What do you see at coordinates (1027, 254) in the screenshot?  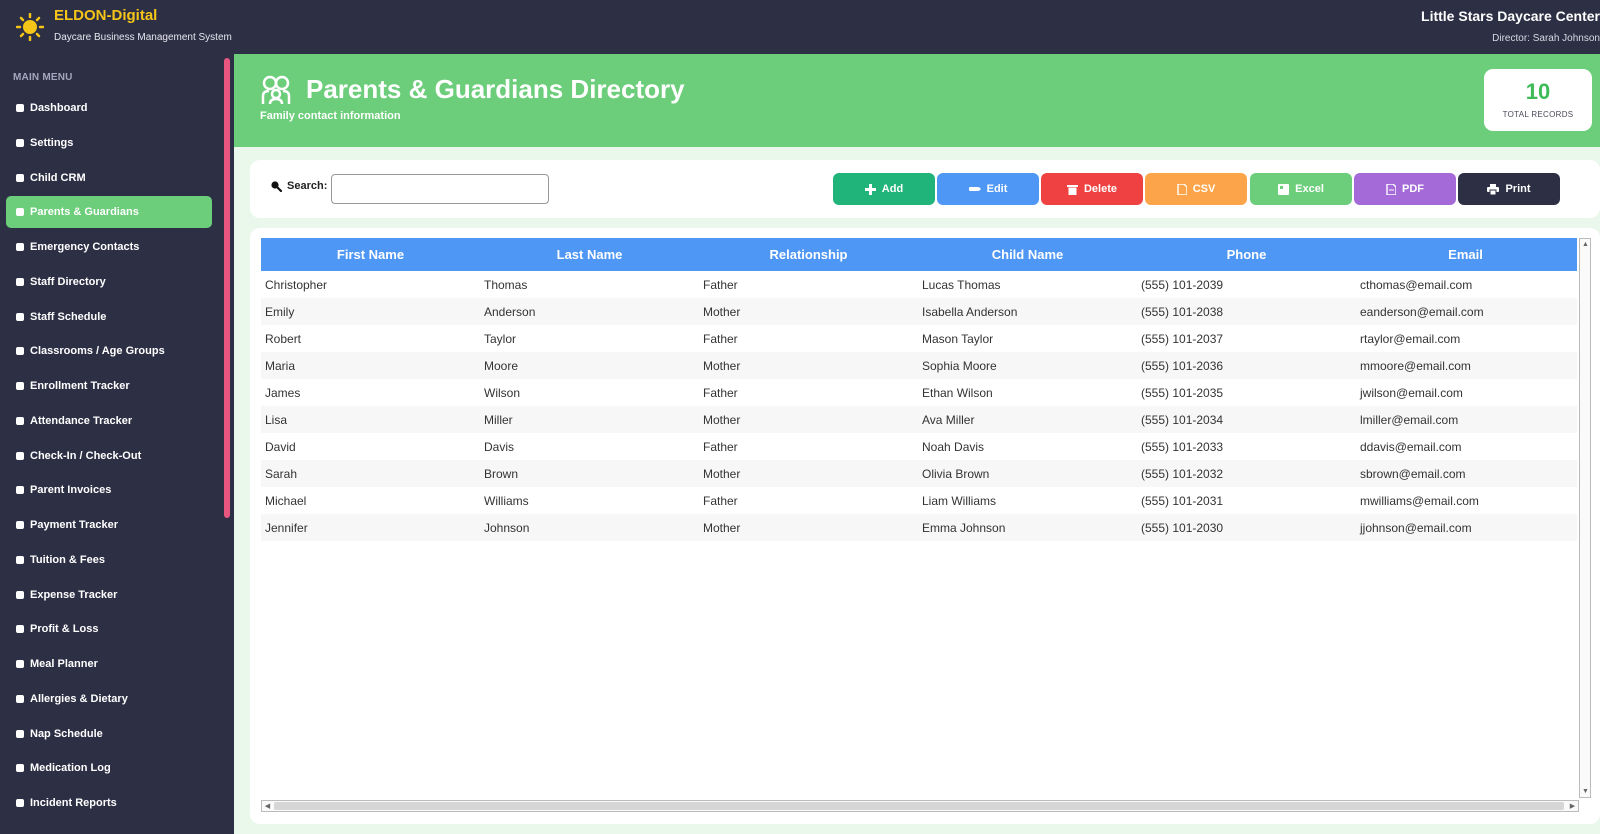 I see `column-header-child-name: Child Name` at bounding box center [1027, 254].